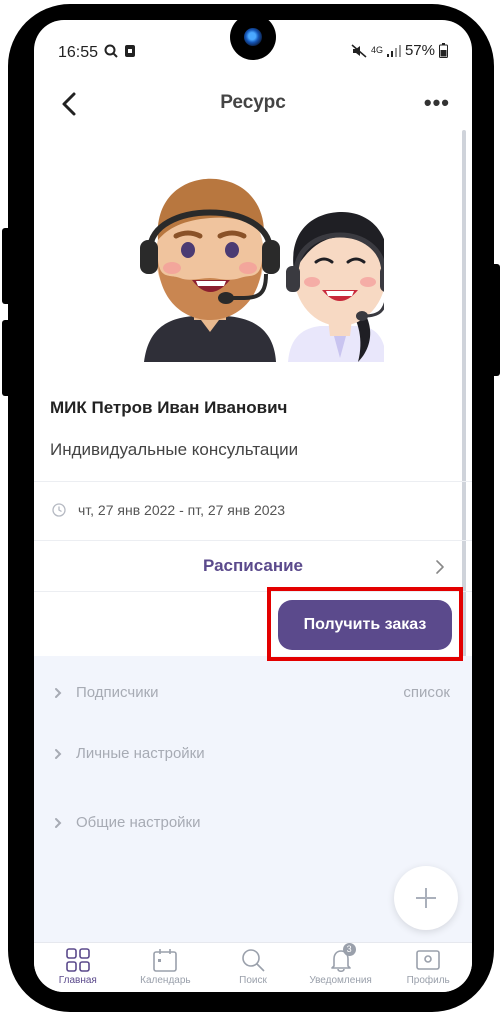 The image size is (500, 1016). I want to click on plus-icon, so click(426, 898).